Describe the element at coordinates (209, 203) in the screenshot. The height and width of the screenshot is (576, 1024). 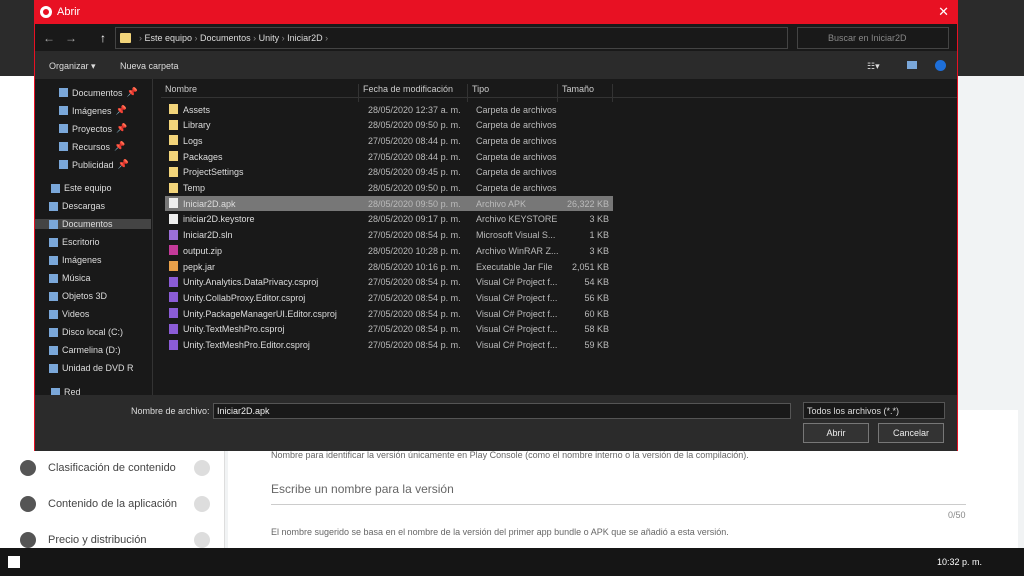
I see `file-name: Iniciar2D.apk` at that location.